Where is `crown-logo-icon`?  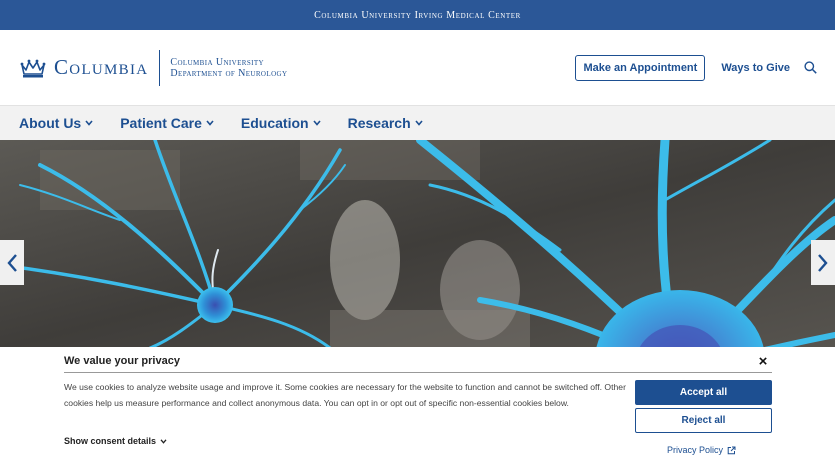
crown-logo-icon is located at coordinates (33, 68).